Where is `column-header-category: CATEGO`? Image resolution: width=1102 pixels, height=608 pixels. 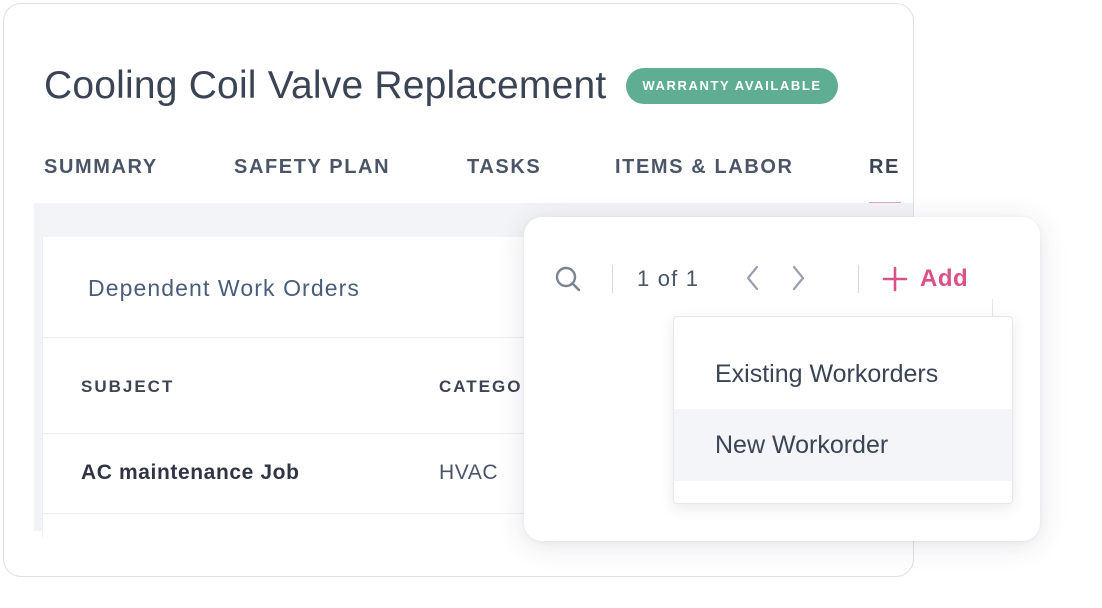 column-header-category: CATEGO is located at coordinates (480, 387).